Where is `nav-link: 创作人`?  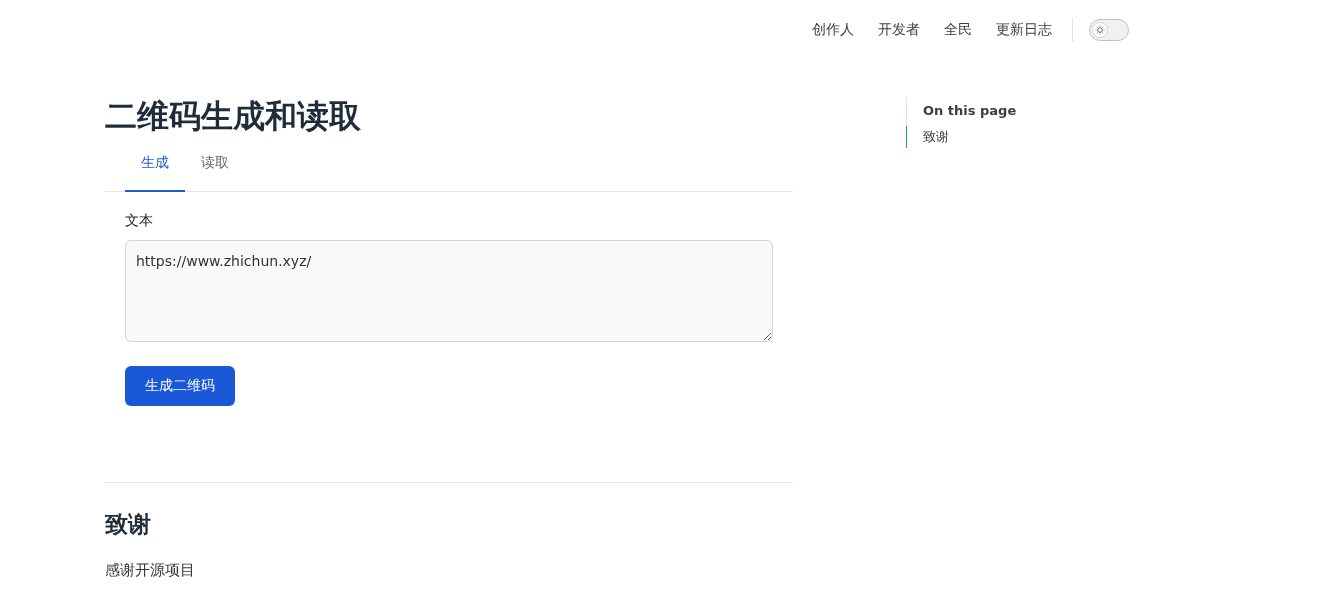 nav-link: 创作人 is located at coordinates (833, 30).